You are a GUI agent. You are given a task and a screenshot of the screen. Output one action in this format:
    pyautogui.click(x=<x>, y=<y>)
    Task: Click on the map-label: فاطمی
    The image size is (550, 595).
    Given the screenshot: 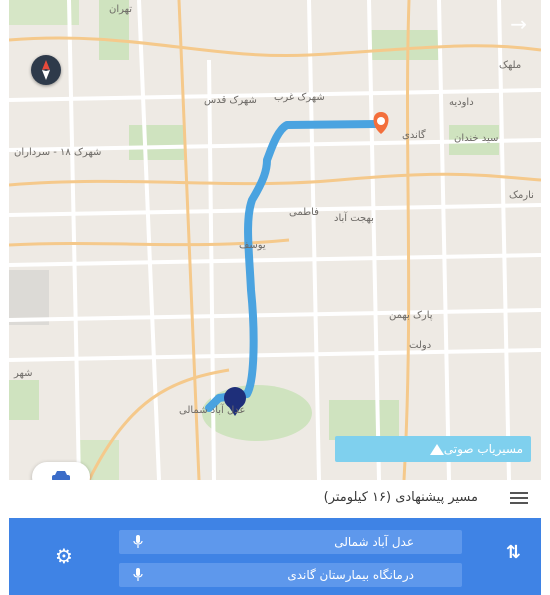 What is the action you would take?
    pyautogui.click(x=304, y=212)
    